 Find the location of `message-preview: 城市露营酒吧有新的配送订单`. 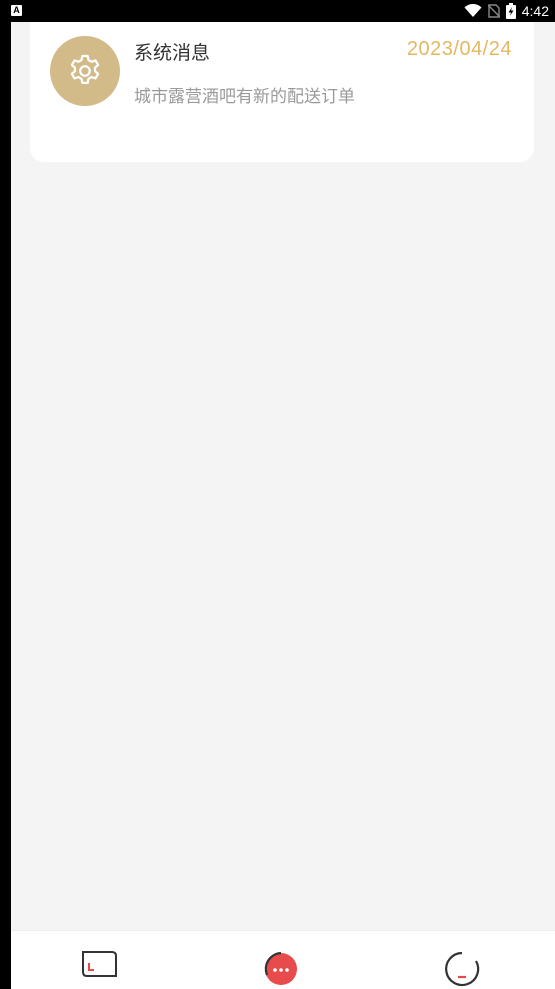

message-preview: 城市露营酒吧有新的配送订单 is located at coordinates (244, 97).